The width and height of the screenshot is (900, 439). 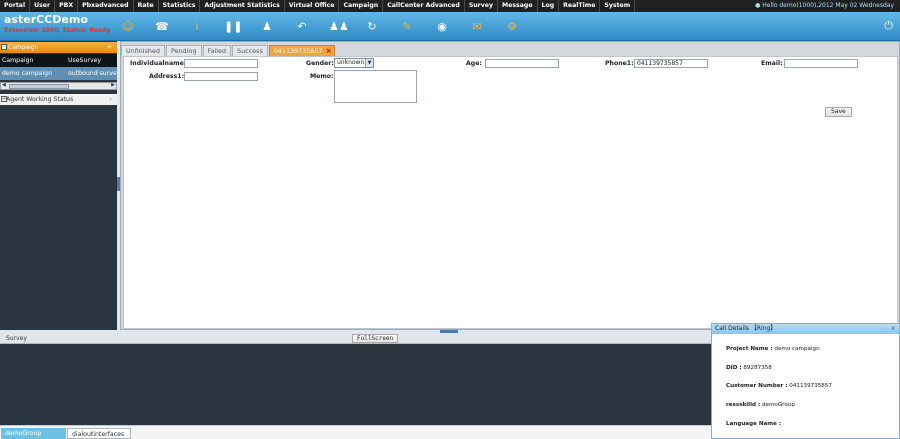 I want to click on mail-icon: ✉, so click(x=477, y=27).